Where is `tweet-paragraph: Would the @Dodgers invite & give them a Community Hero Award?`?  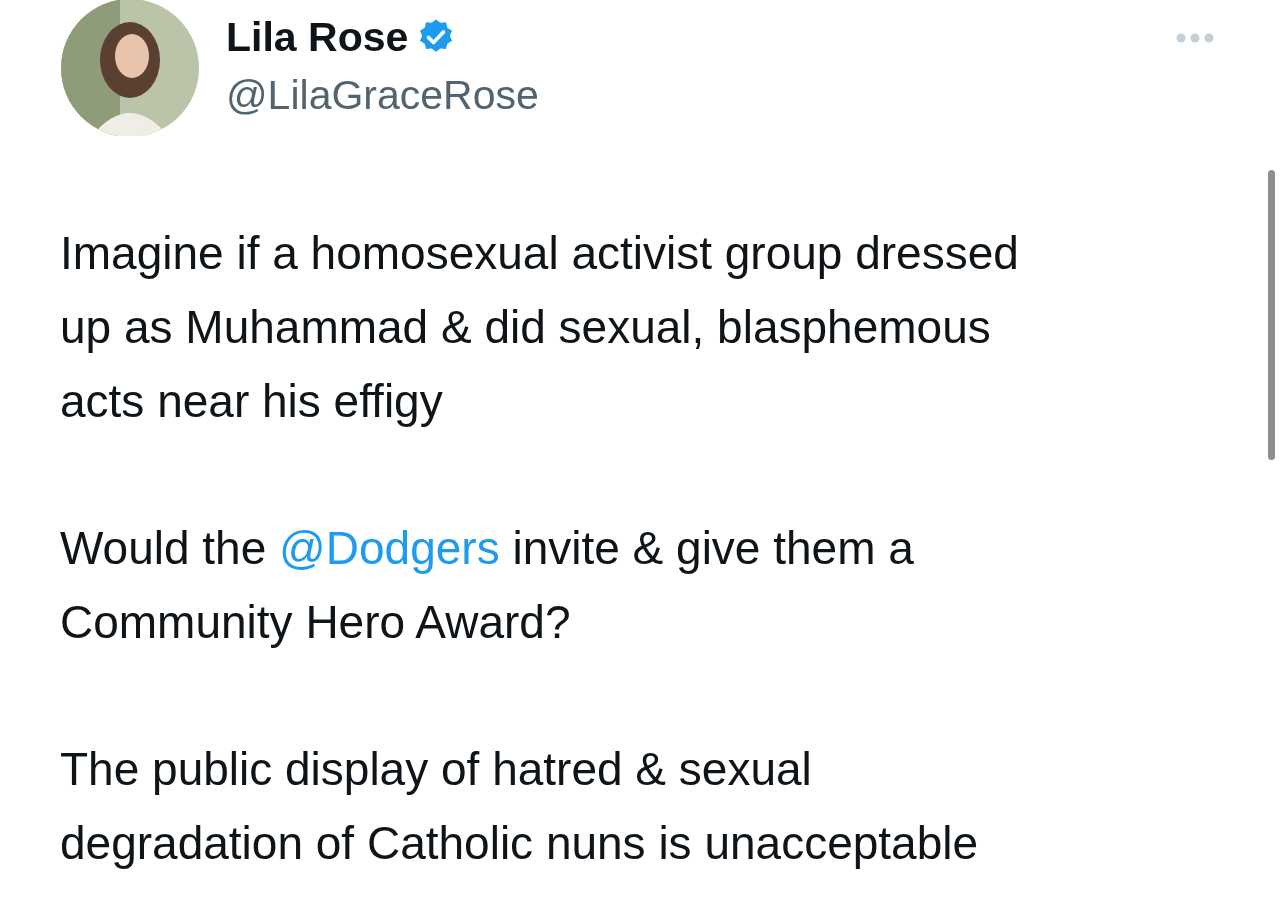
tweet-paragraph: Would the @Dodgers invite & give them a Community Hero Award? is located at coordinates (487, 585).